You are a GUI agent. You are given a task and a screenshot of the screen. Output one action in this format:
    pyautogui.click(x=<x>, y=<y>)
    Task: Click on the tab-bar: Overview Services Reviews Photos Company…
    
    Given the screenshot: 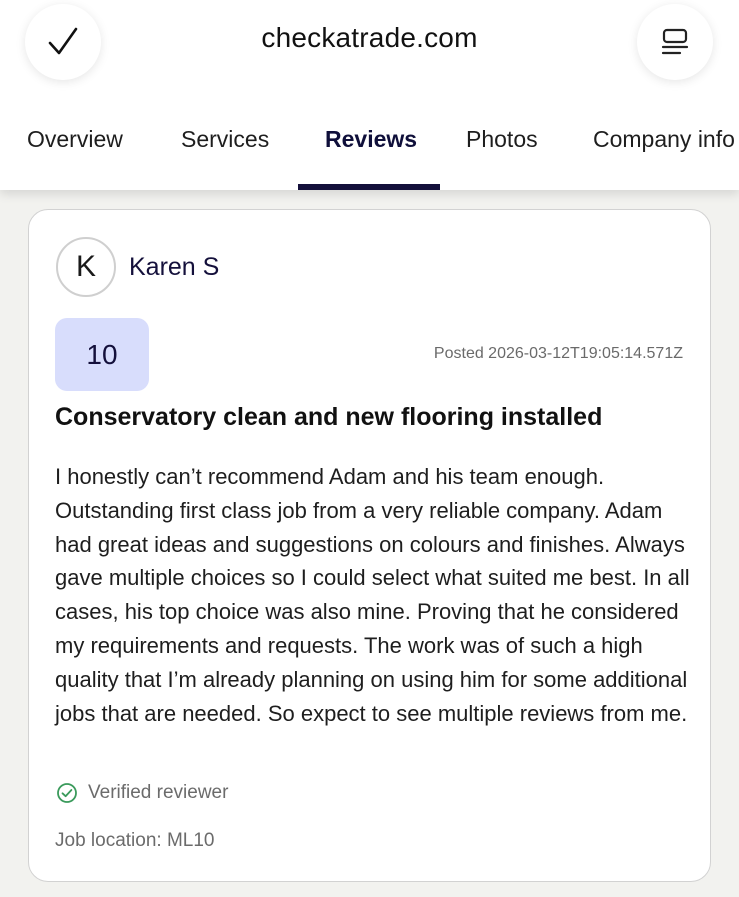 What is the action you would take?
    pyautogui.click(x=369, y=154)
    